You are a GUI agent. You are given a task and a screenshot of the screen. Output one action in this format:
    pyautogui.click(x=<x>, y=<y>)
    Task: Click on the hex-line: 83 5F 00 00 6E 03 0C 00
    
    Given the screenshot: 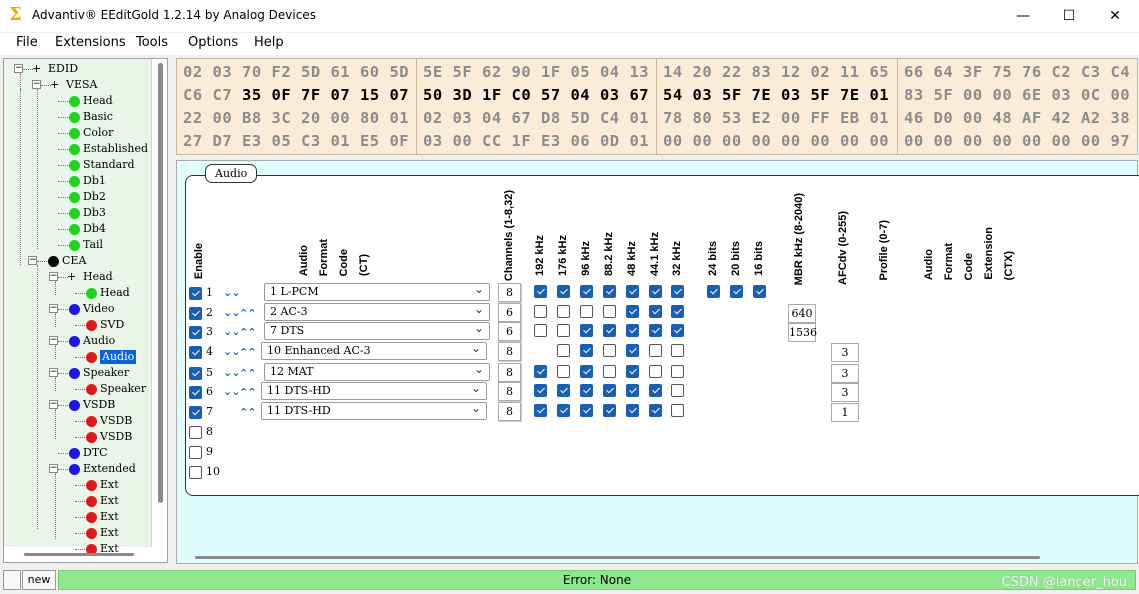 What is the action you would take?
    pyautogui.click(x=1017, y=95)
    